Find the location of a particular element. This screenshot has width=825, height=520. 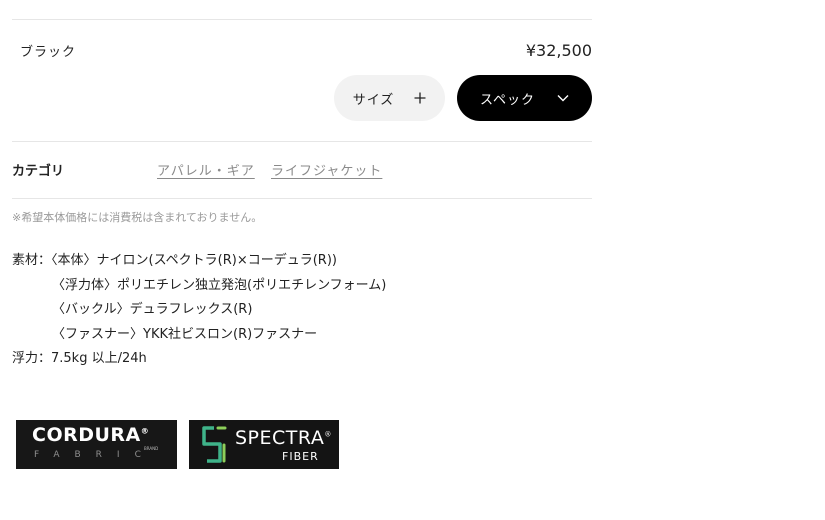

cordura-wordmark: CORDURA® is located at coordinates (91, 435).